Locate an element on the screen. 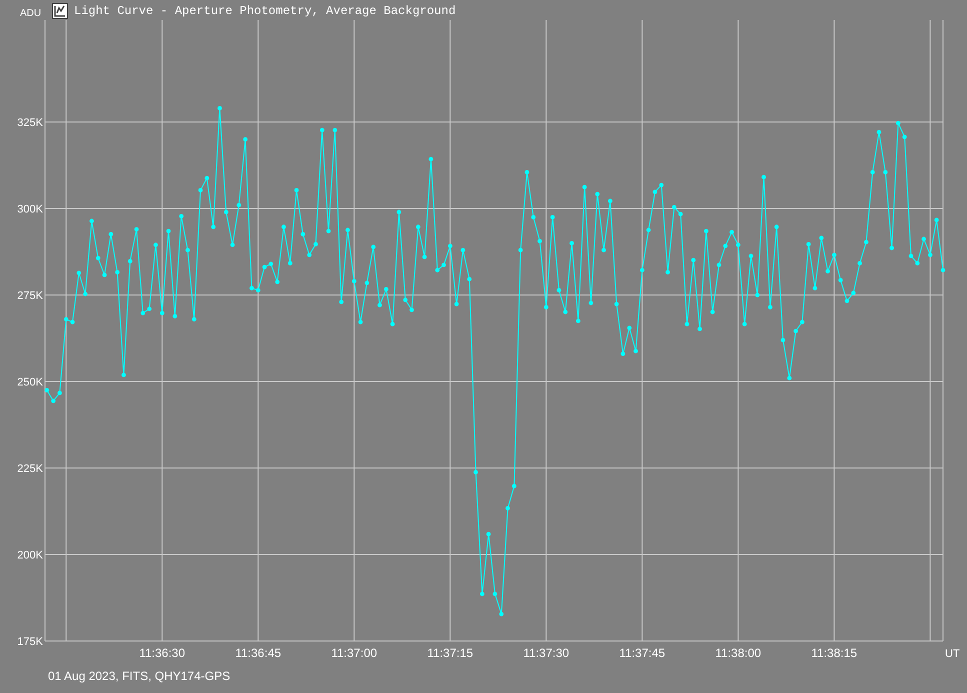  x-tick-label: 11:36:45 is located at coordinates (258, 653).